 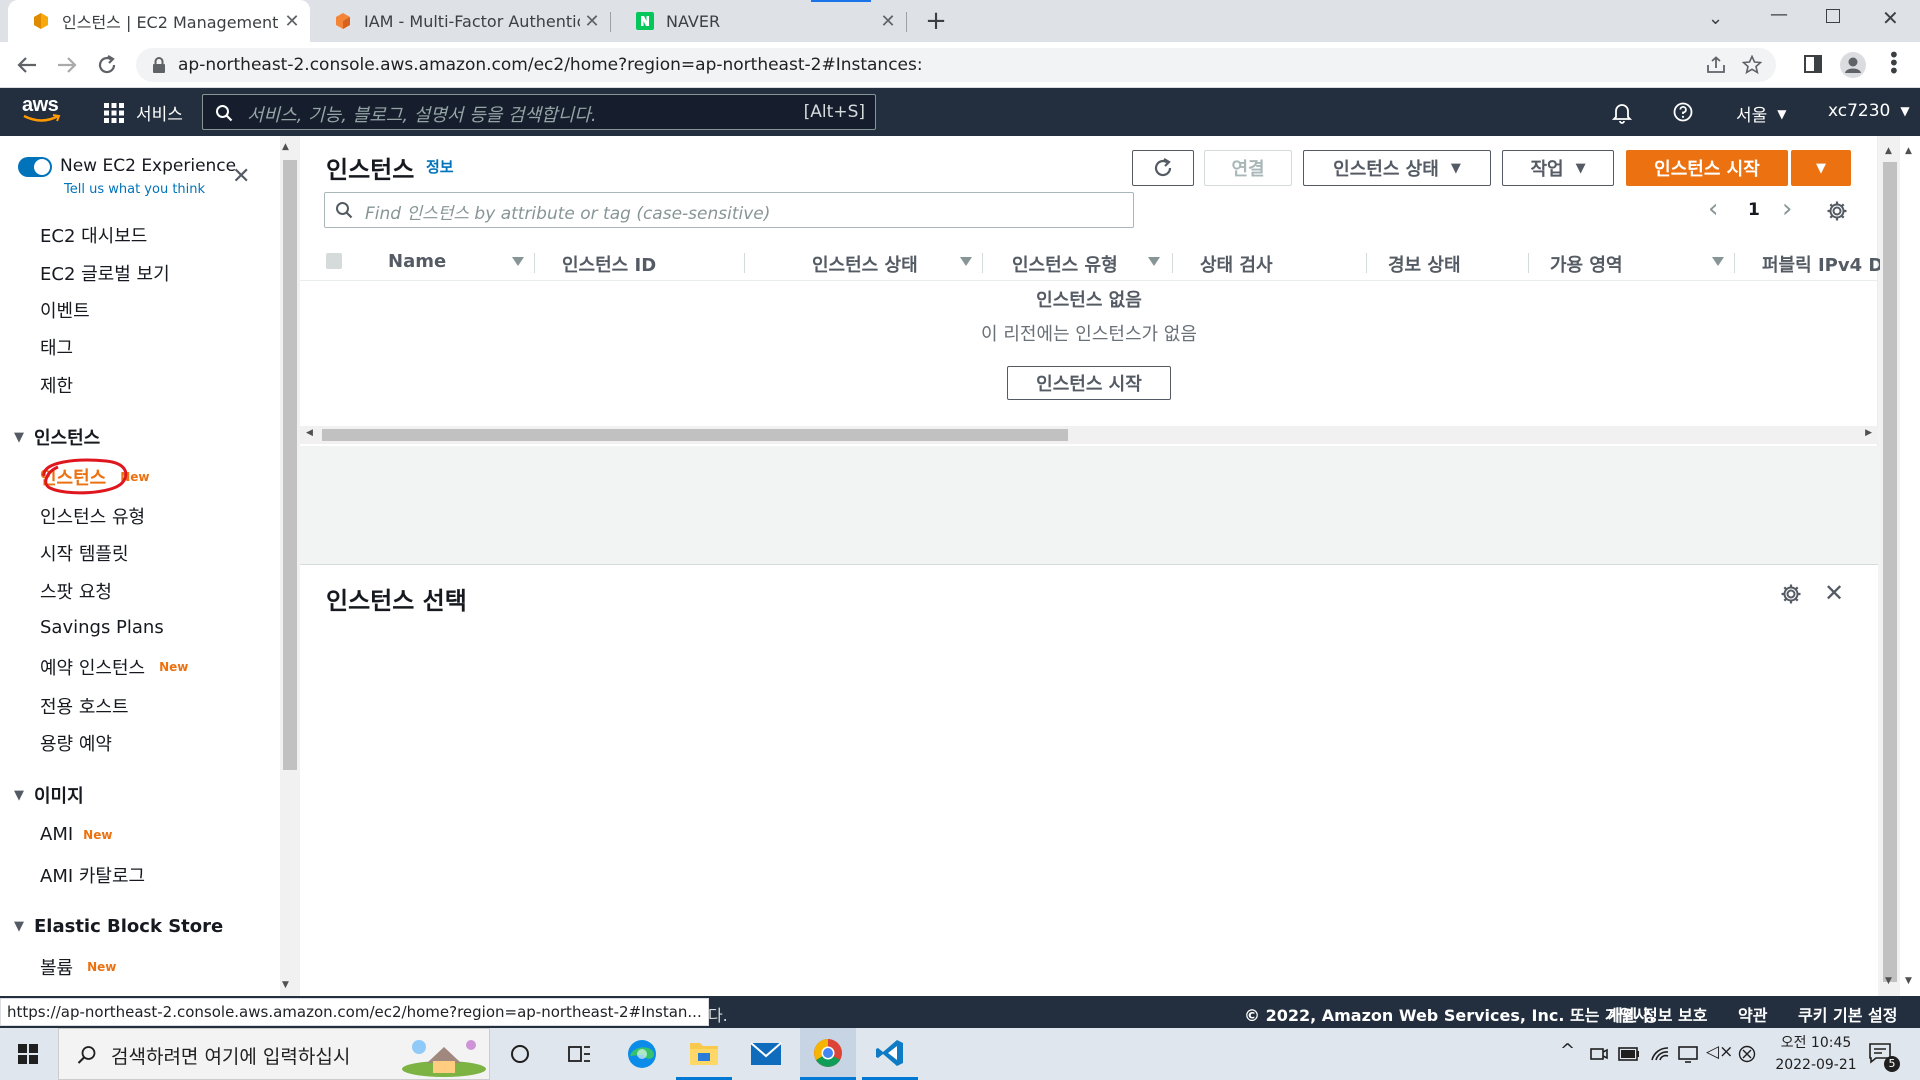 What do you see at coordinates (76, 834) in the screenshot?
I see `nav-ami: AMI New` at bounding box center [76, 834].